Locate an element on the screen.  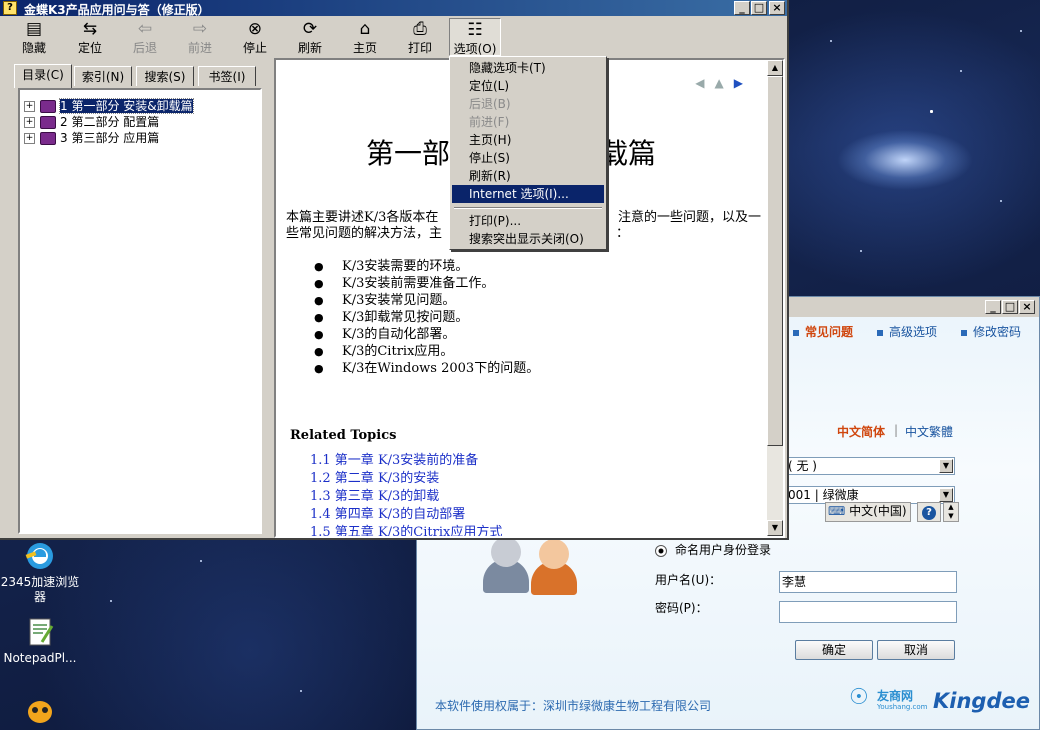
menu-item-refresh: 刷新(R) is located at coordinates (528, 176).